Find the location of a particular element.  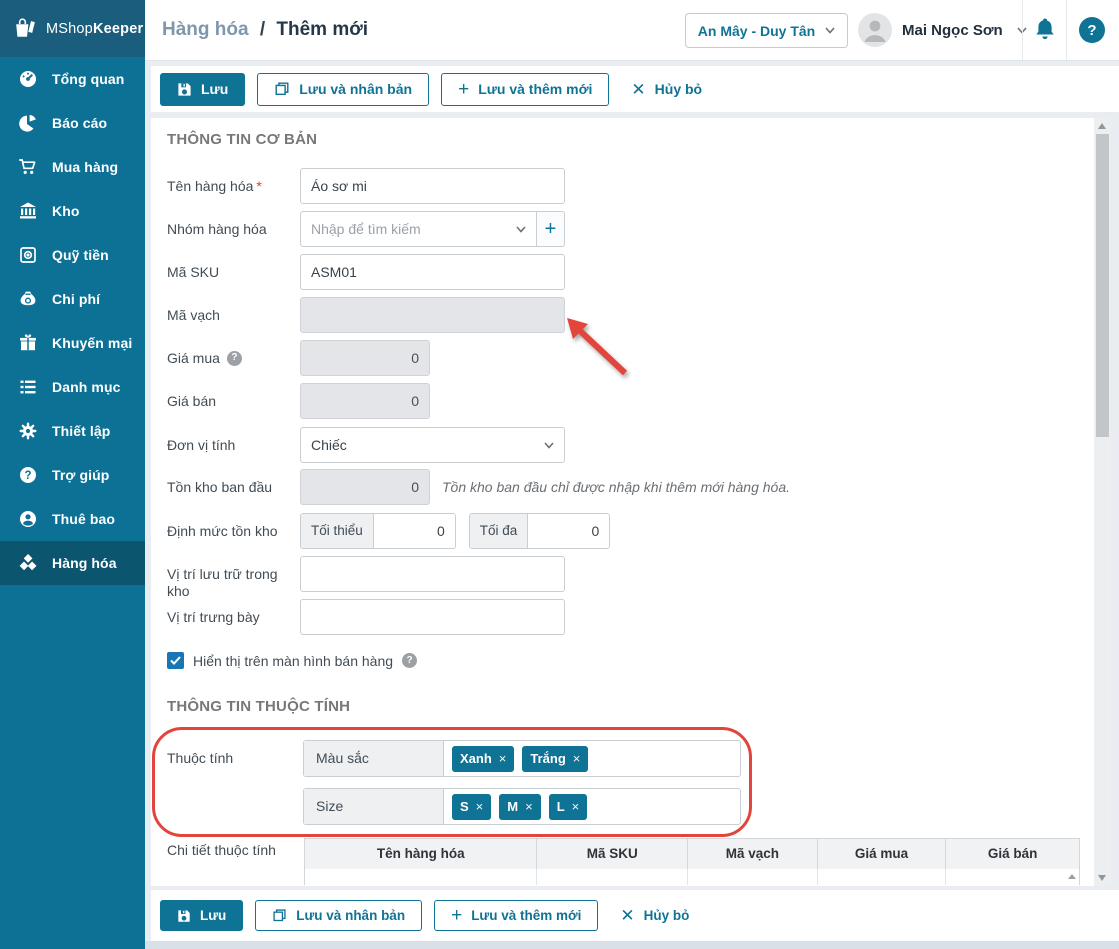

plus-icon: + is located at coordinates (550, 228).